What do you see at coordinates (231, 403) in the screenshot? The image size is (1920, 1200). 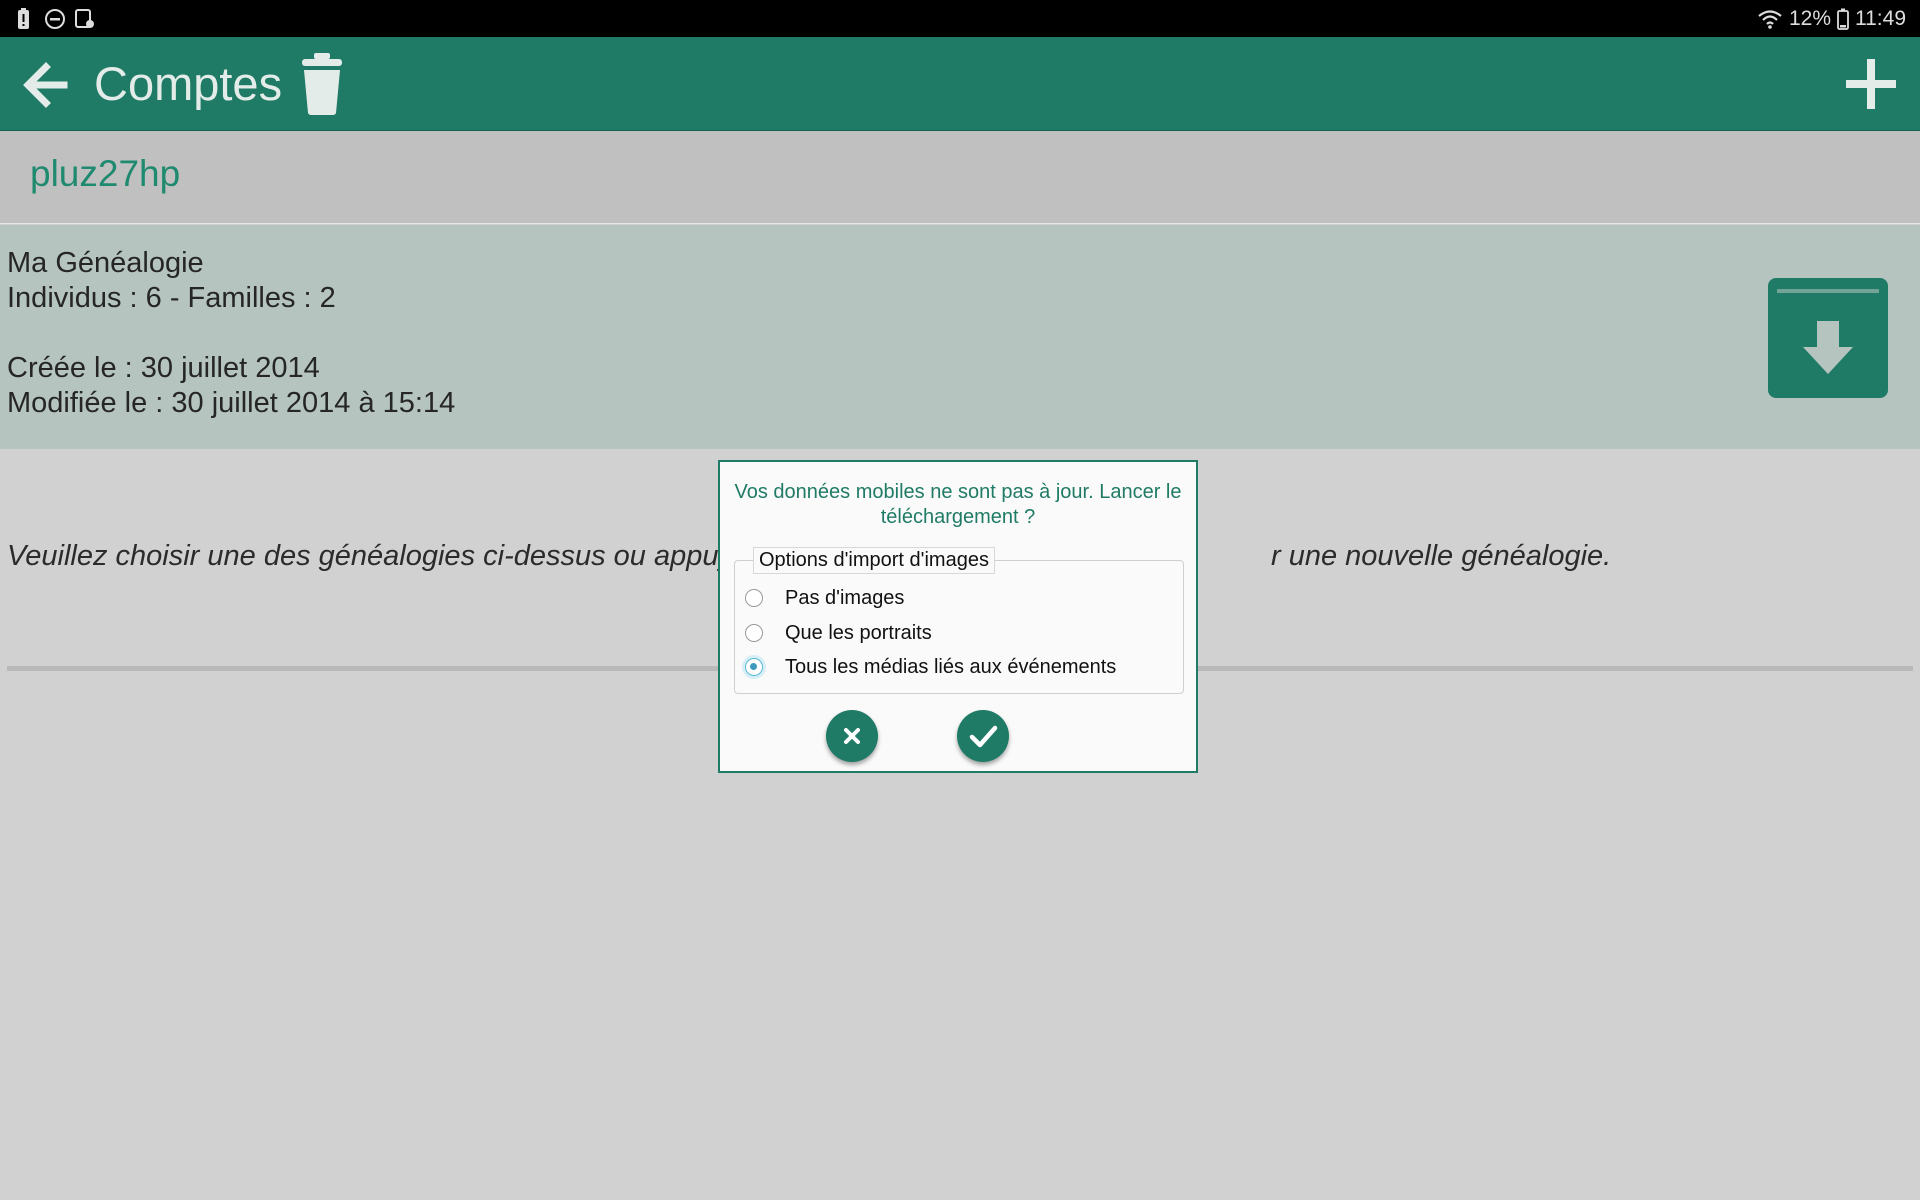 I see `genealogy-modified-date: Modifiée le : 30 juillet 2014 à 15:14` at bounding box center [231, 403].